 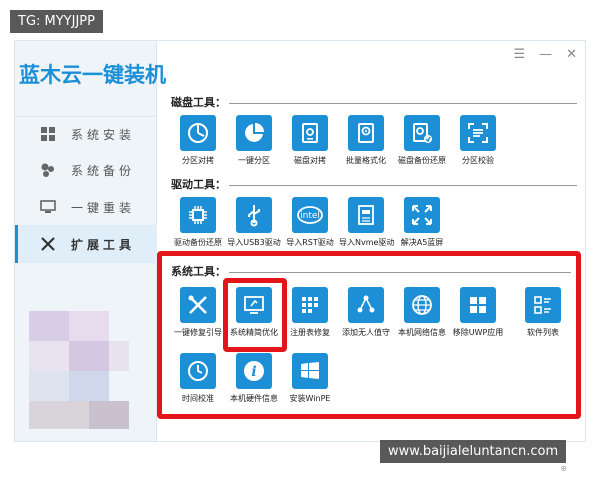 I want to click on tools-icon, so click(x=48, y=244).